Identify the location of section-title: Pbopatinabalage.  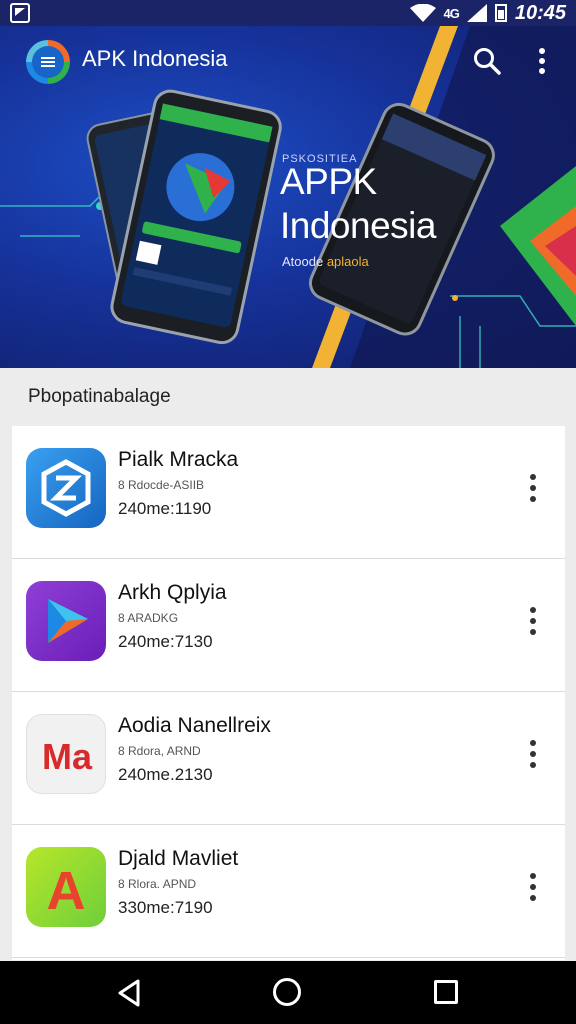
(99, 396).